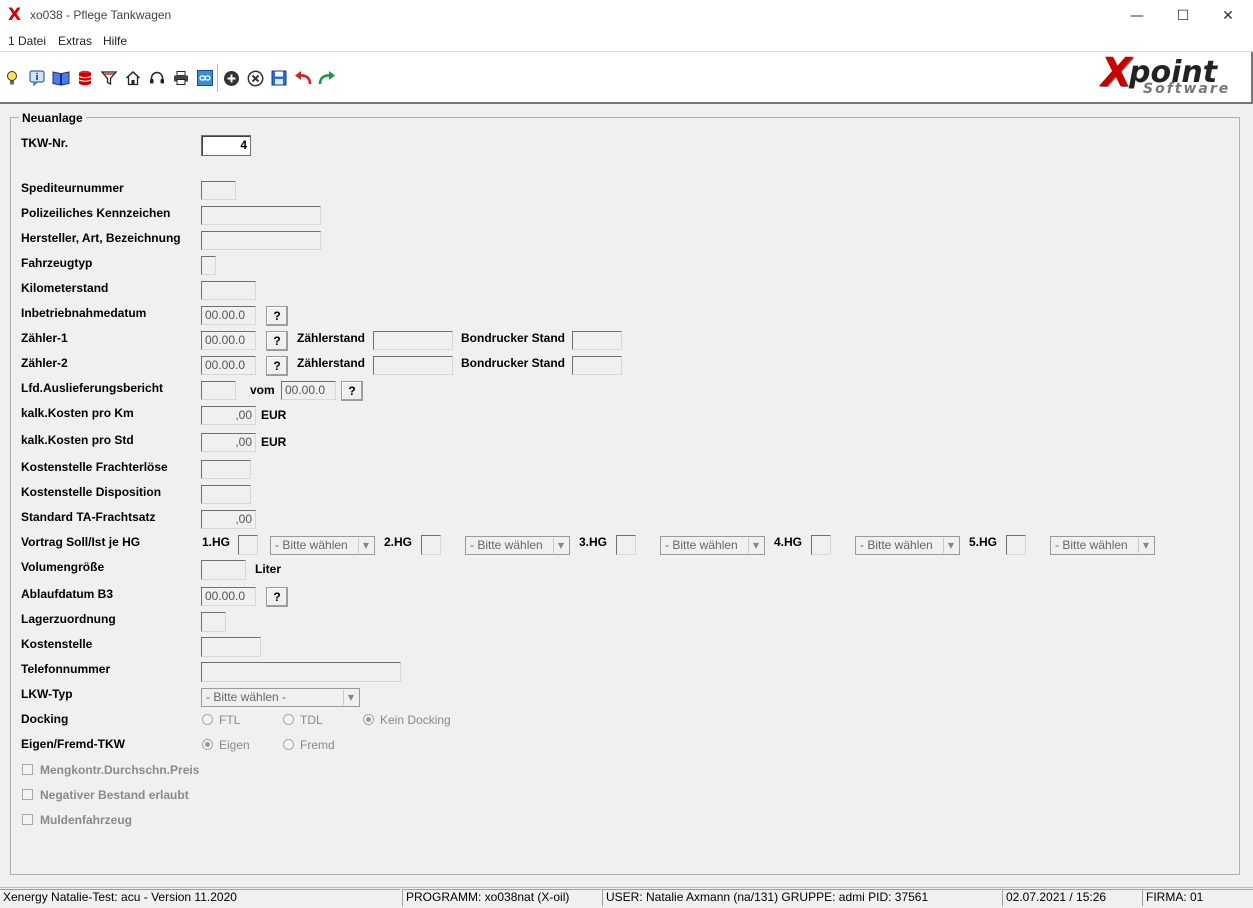  I want to click on title-bar: X xo038 - Pflege Tankwagen — ☐ ✕, so click(626, 15).